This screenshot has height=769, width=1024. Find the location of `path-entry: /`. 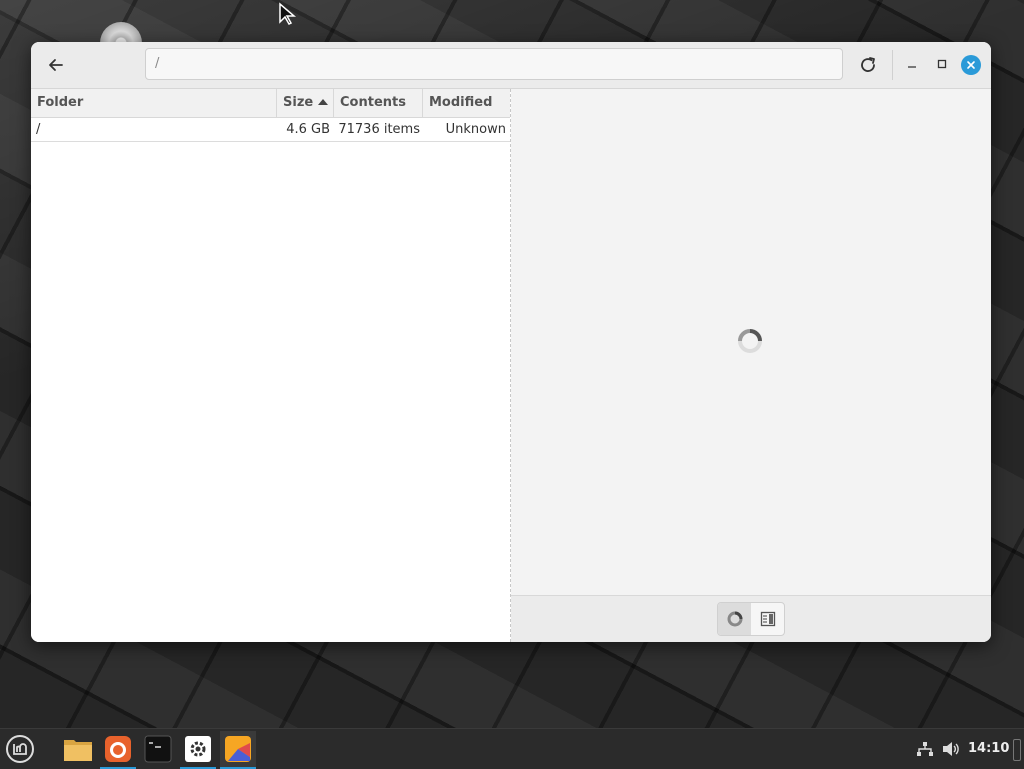

path-entry: / is located at coordinates (494, 64).